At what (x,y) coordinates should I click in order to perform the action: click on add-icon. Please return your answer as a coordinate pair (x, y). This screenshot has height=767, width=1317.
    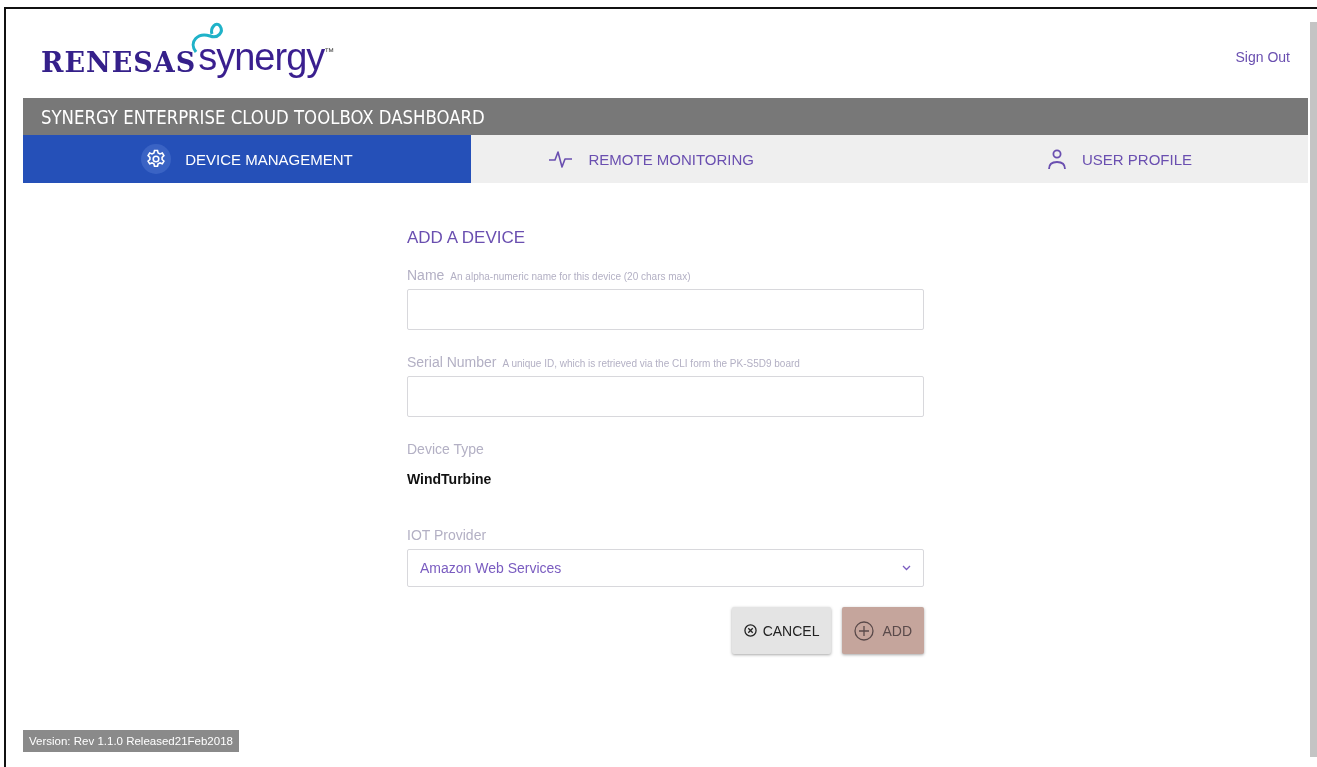
    Looking at the image, I should click on (864, 630).